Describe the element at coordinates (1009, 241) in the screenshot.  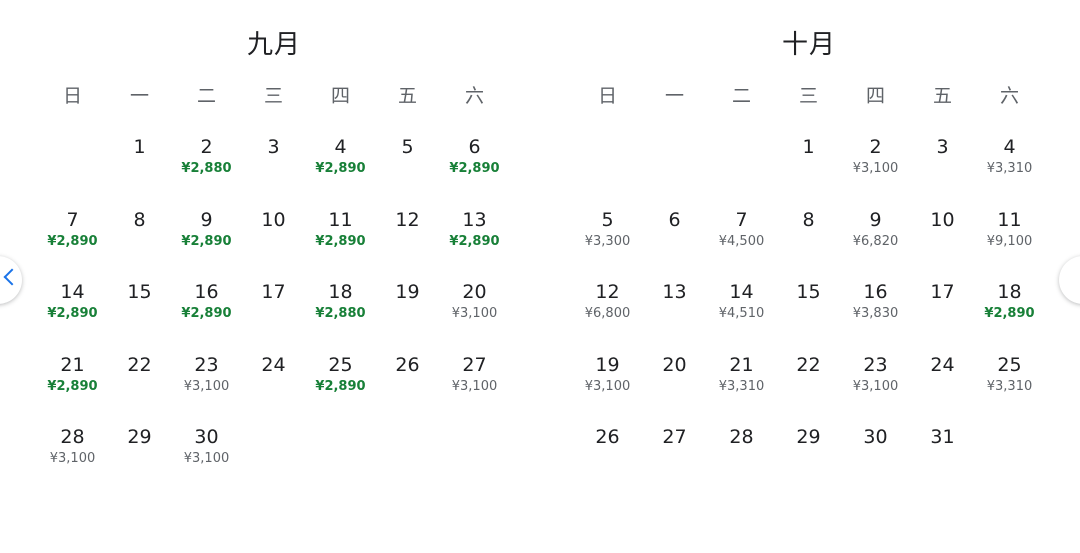
I see `day-price: ¥9,100` at that location.